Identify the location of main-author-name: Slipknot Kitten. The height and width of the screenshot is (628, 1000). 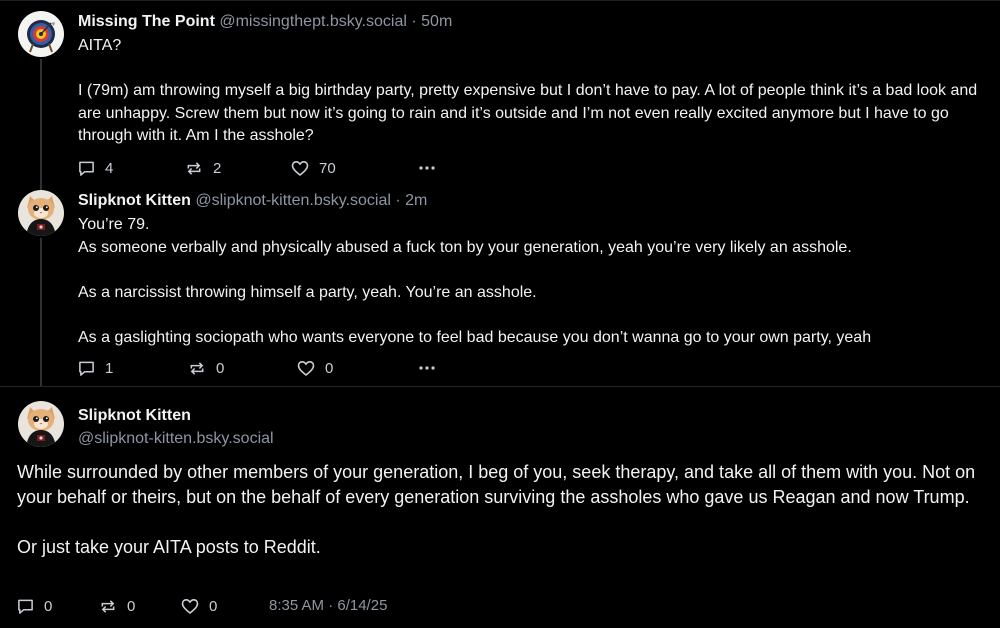
(134, 416).